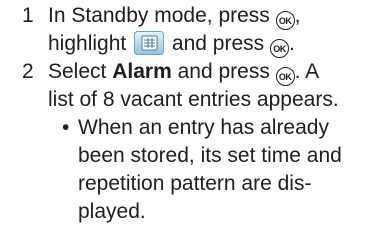  I want to click on menu-settings-icon, so click(149, 43).